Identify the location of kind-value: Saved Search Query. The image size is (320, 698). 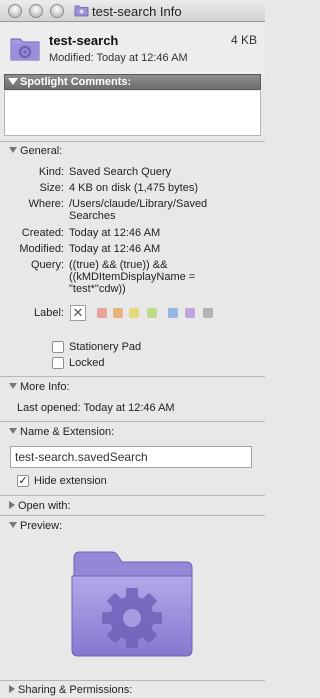
(120, 172).